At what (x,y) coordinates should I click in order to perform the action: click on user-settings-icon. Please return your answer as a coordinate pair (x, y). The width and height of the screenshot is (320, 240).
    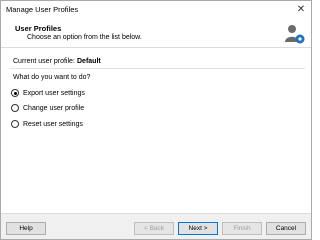
    Looking at the image, I should click on (295, 34).